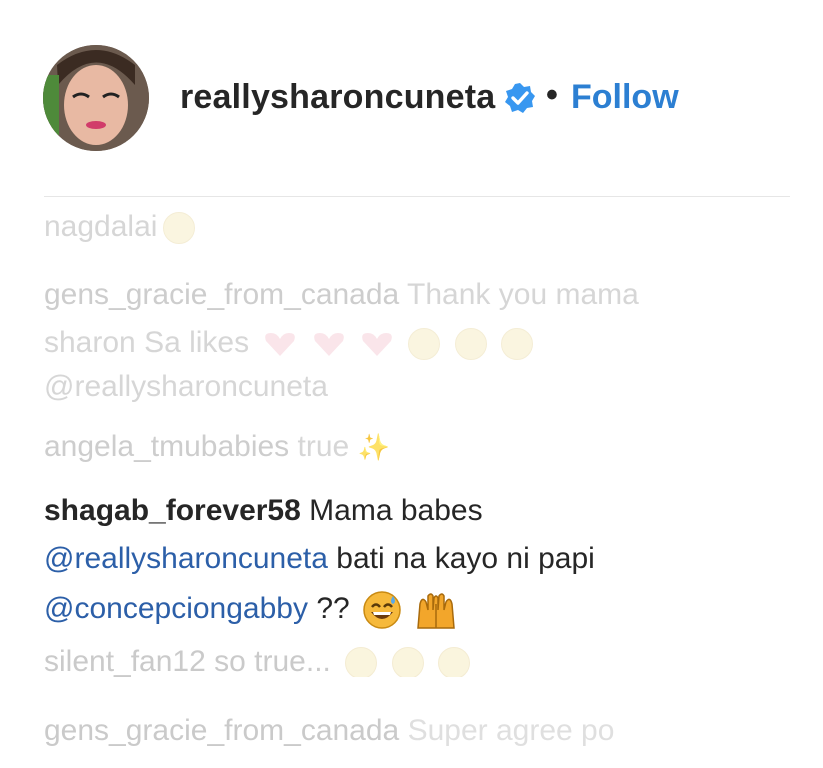 This screenshot has width=823, height=768. I want to click on faded-comment: angela_tmubabies true ✨, so click(217, 447).